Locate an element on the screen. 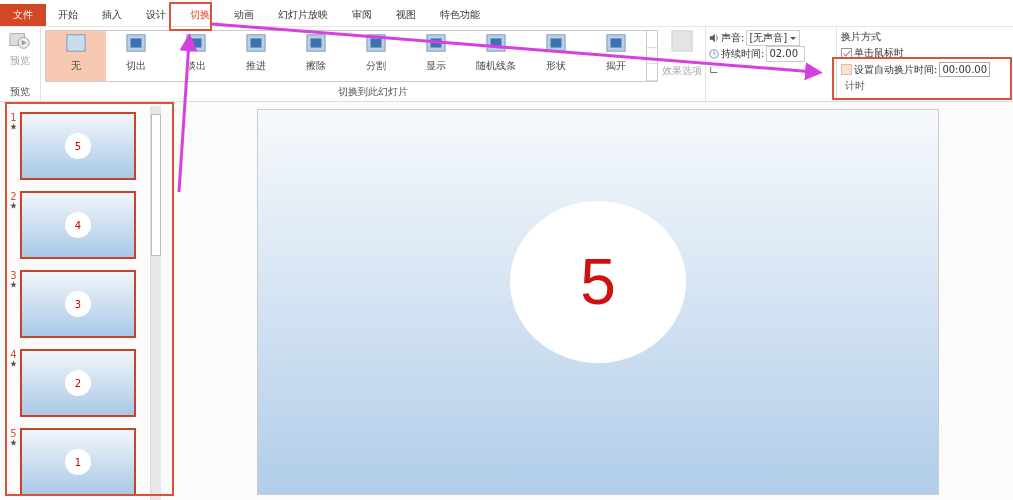 The height and width of the screenshot is (500, 1013). ribbon-tab: 视图 is located at coordinates (406, 15).